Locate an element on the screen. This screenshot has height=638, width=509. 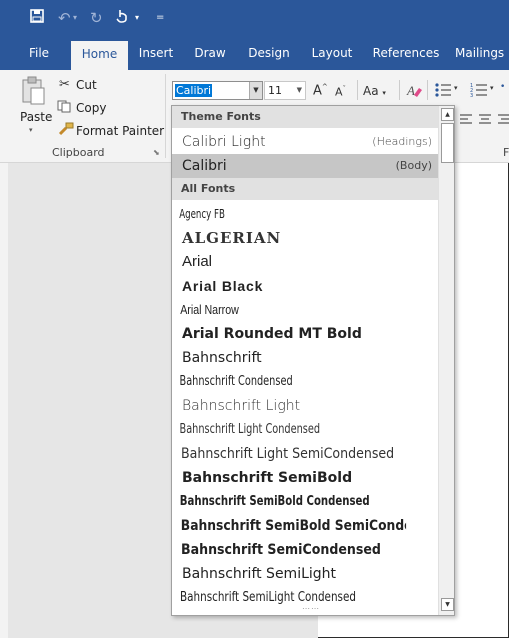
touch-mode-icon is located at coordinates (122, 18).